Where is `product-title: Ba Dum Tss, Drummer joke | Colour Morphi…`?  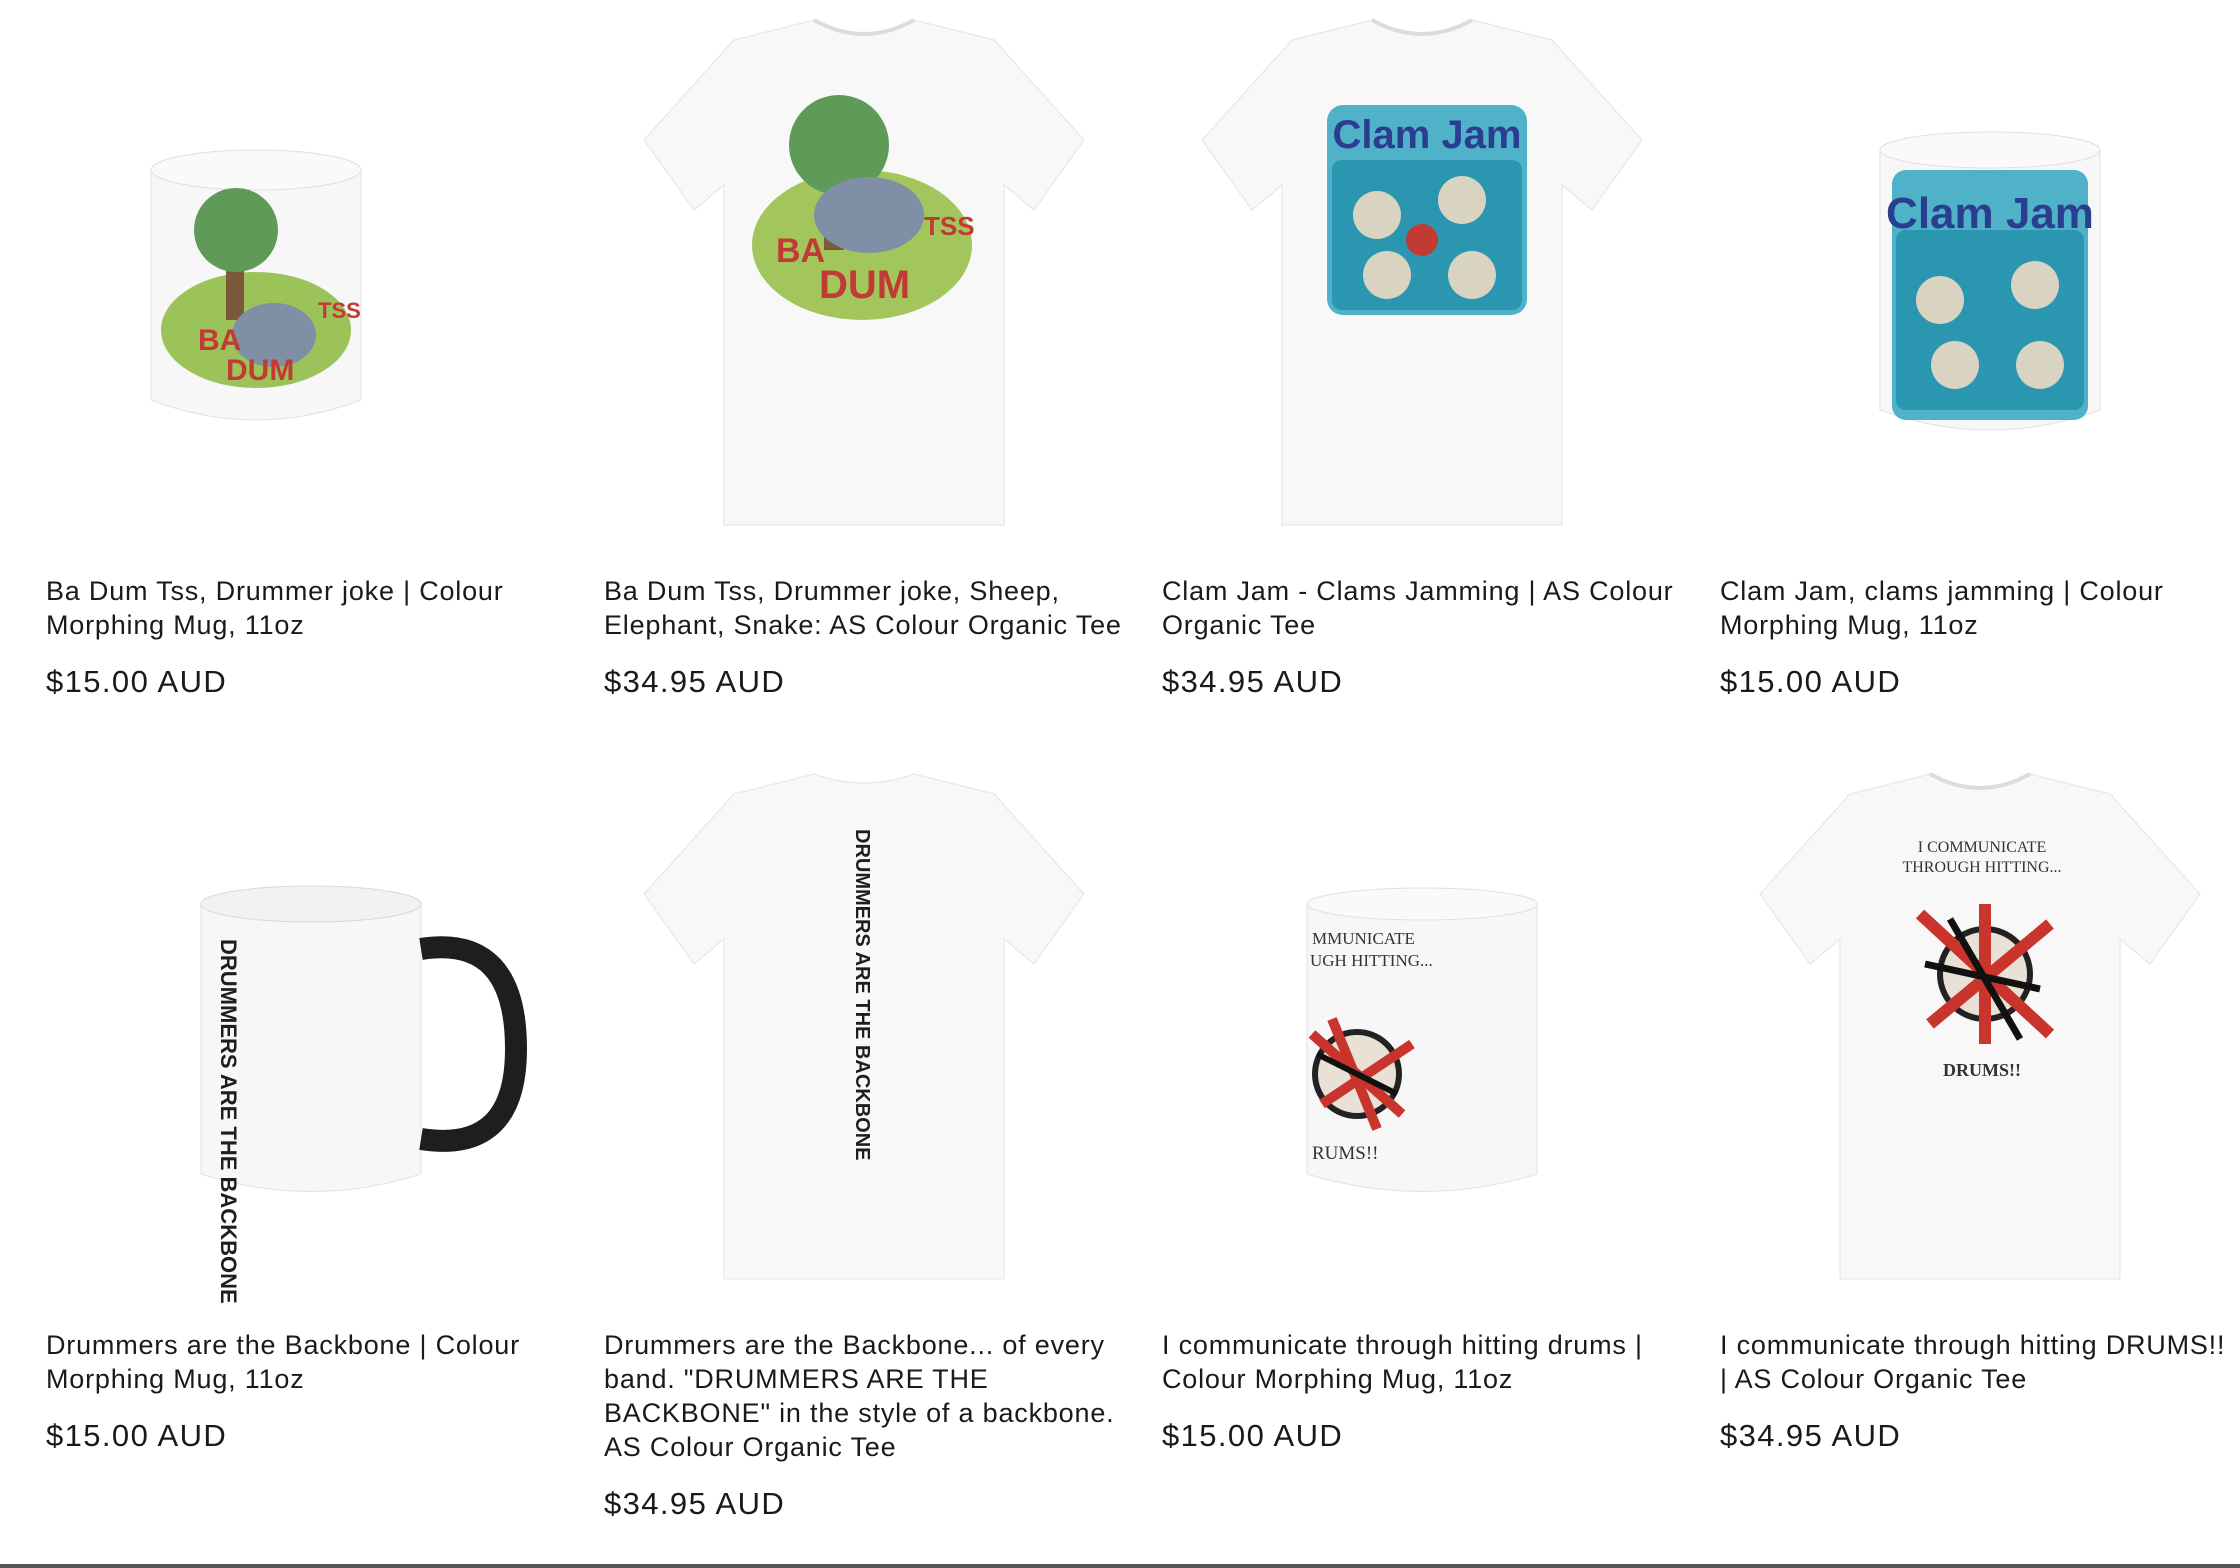
product-title: Ba Dum Tss, Drummer joke | Colour Morphi… is located at coordinates (306, 601).